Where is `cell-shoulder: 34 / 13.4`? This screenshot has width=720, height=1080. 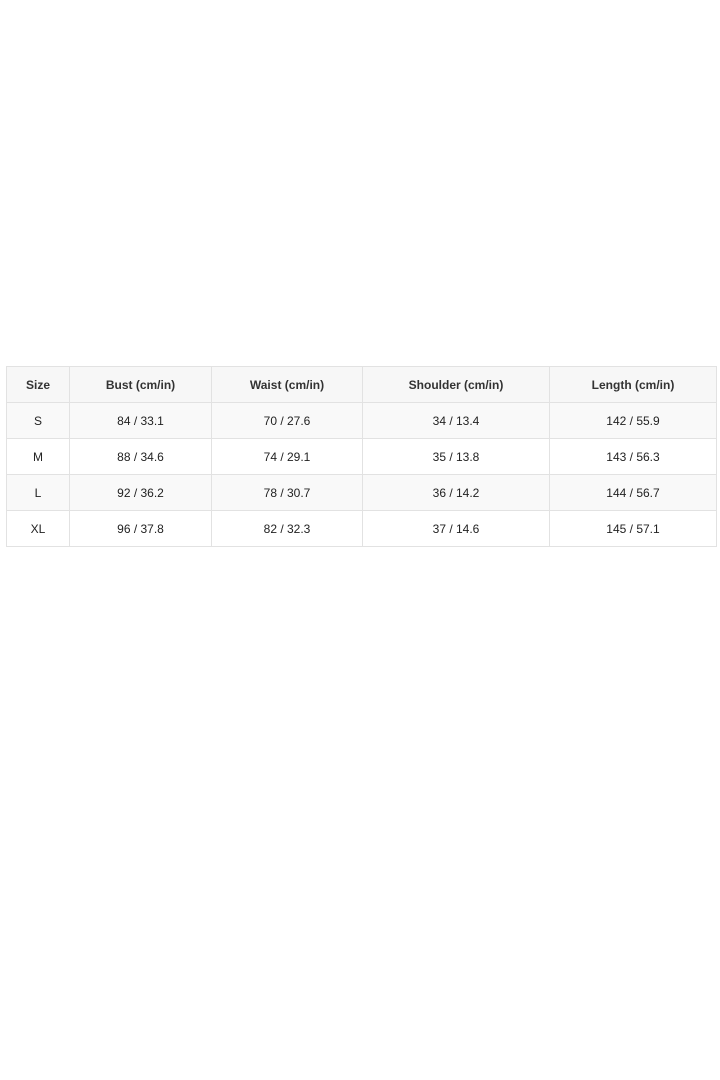 cell-shoulder: 34 / 13.4 is located at coordinates (456, 420).